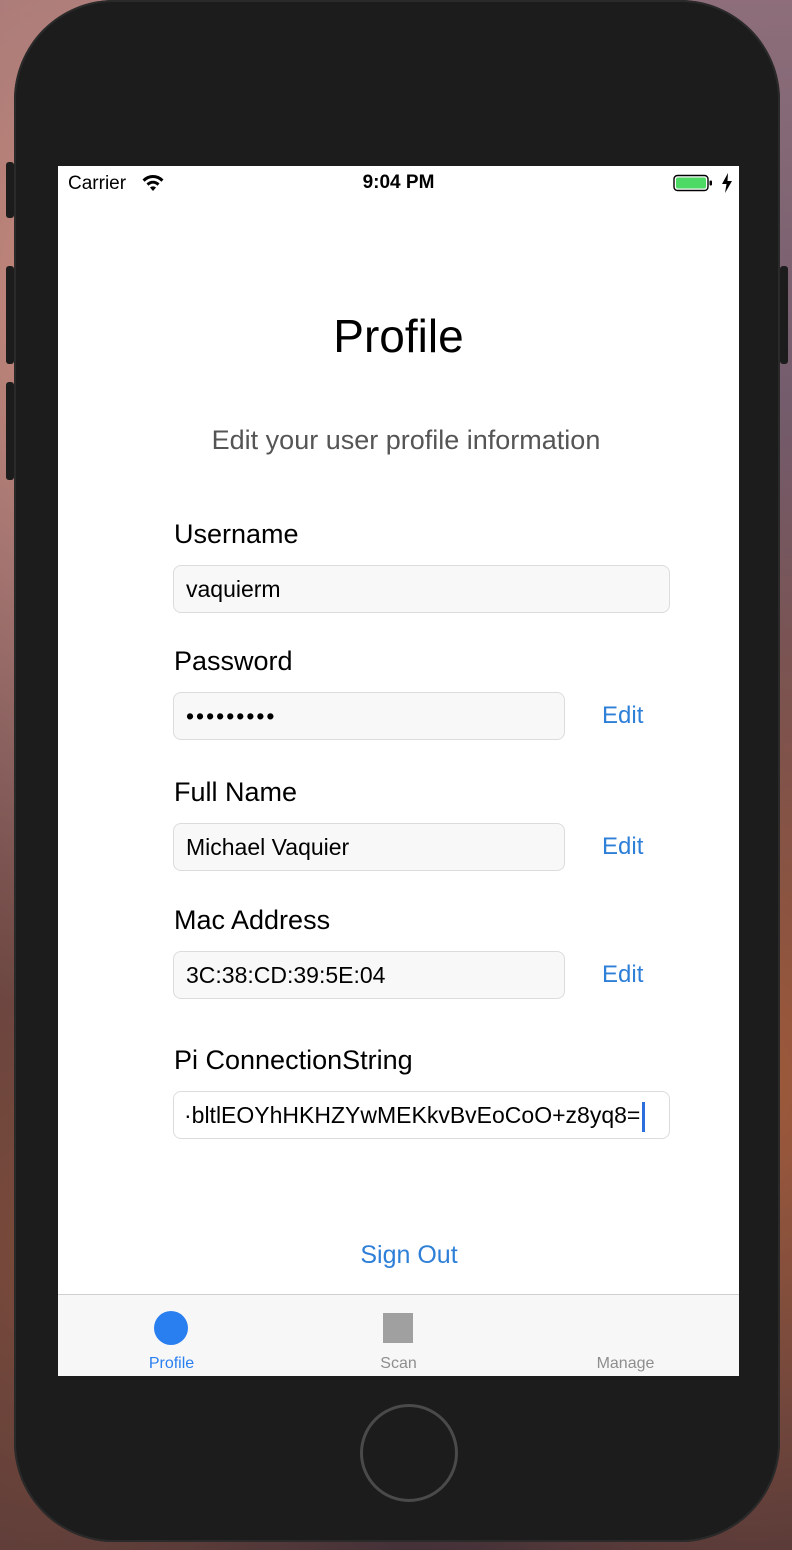 This screenshot has width=792, height=1550. I want to click on pi-connection-string-label: Pi ConnectionString, so click(293, 1060).